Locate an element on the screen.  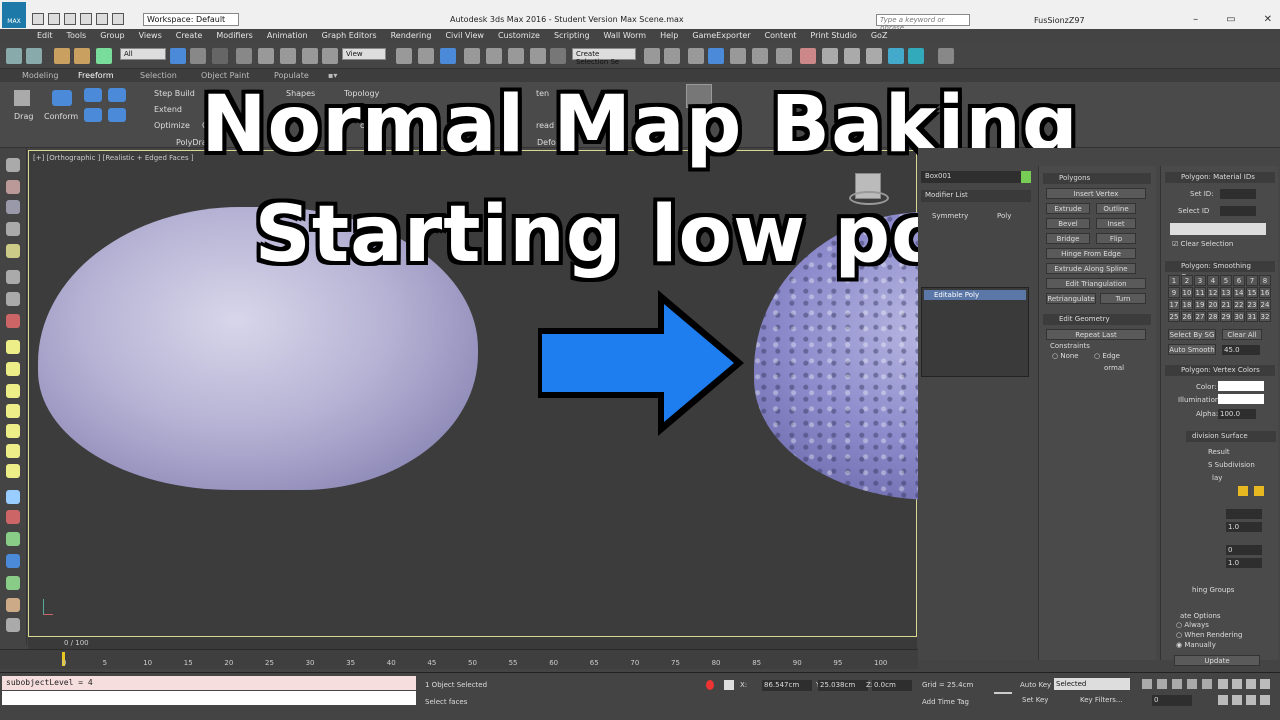
edit-polygons-rollout: Polygons is located at coordinates (1097, 178).